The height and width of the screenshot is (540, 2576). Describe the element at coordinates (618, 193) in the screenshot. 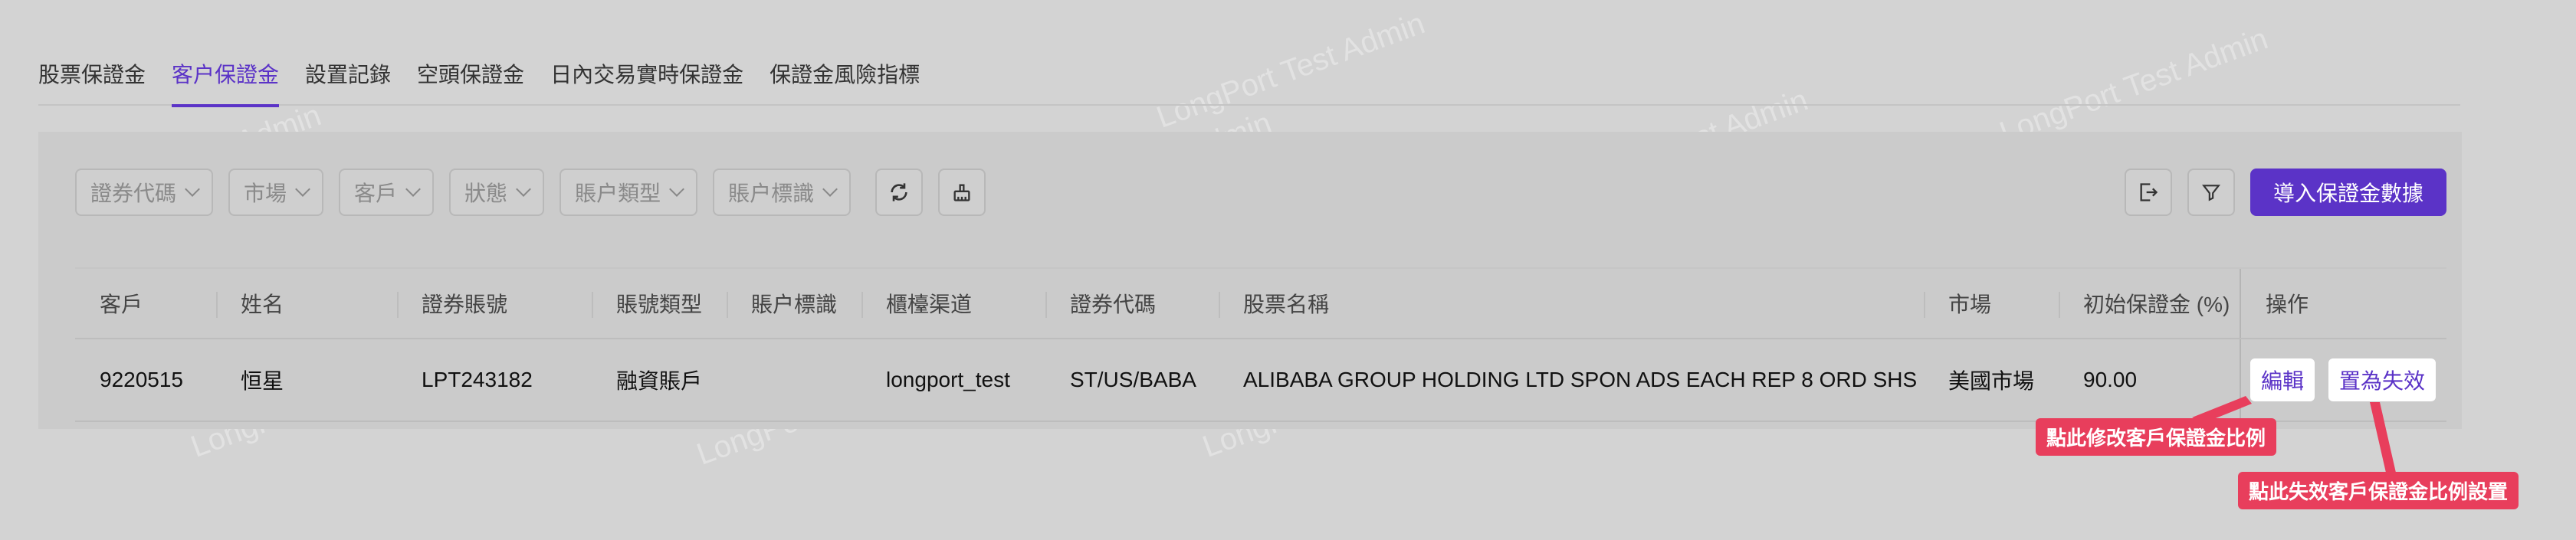

I see `filter-label: 賬户類型` at that location.